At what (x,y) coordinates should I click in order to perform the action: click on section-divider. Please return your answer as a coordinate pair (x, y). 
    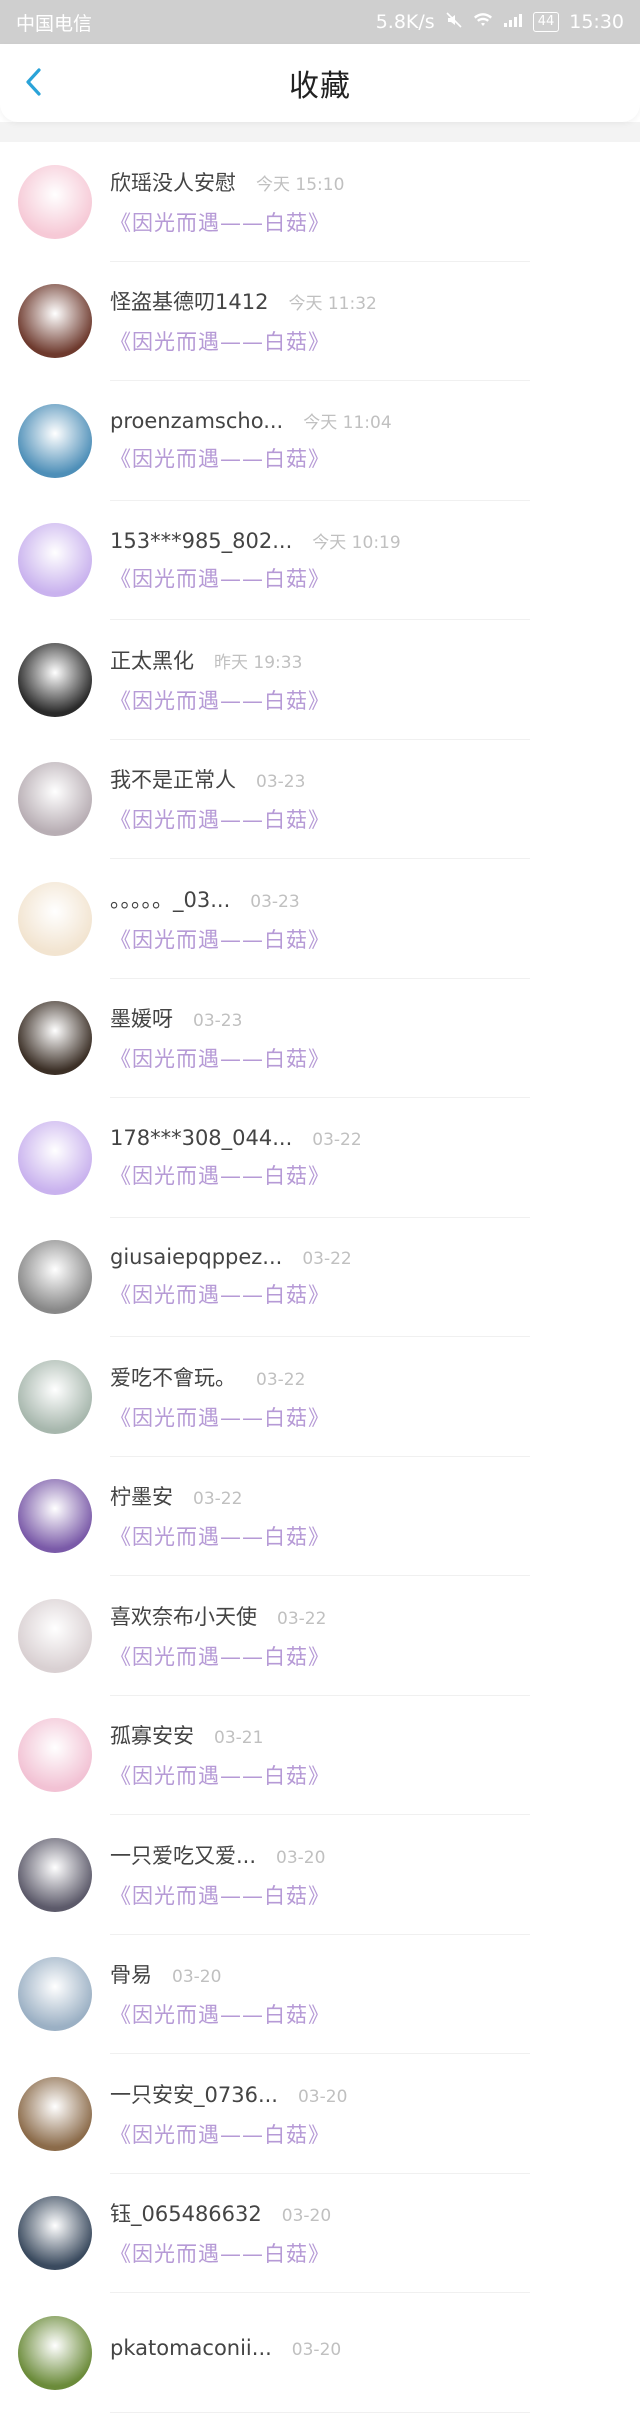
    Looking at the image, I should click on (320, 132).